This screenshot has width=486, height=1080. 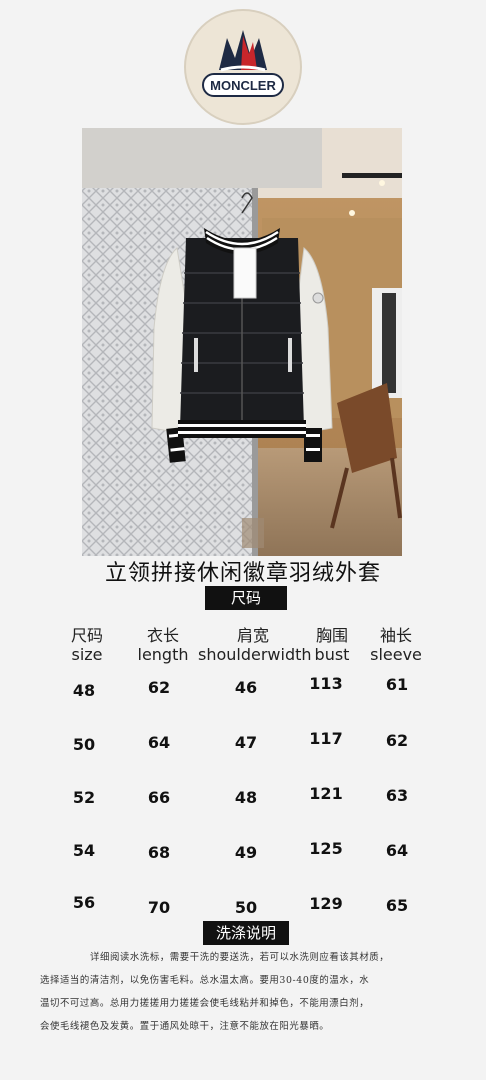 I want to click on cell-length: 64, so click(x=159, y=742).